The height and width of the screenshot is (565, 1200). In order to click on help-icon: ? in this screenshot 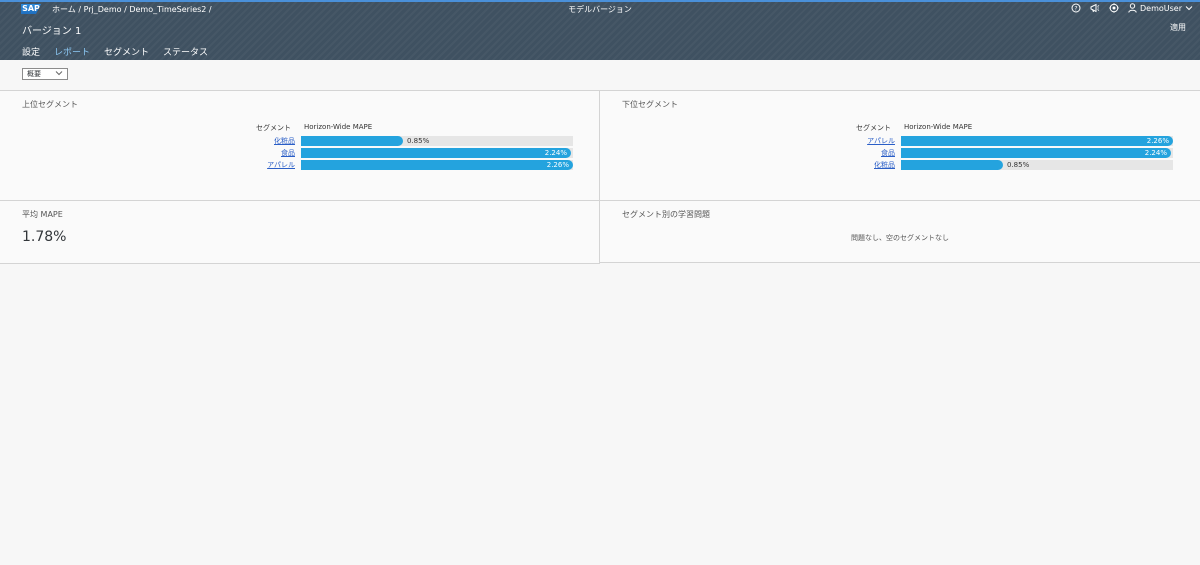, I will do `click(1076, 8)`.